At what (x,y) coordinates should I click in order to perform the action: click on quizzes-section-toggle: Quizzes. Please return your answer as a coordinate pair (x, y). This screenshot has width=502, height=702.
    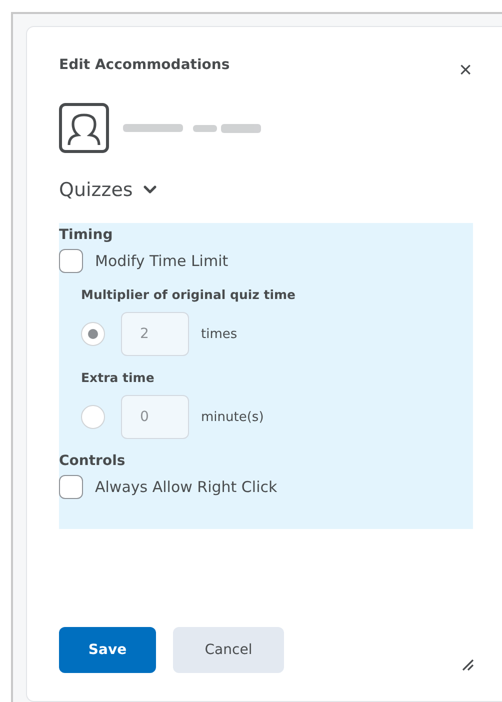
    Looking at the image, I should click on (265, 190).